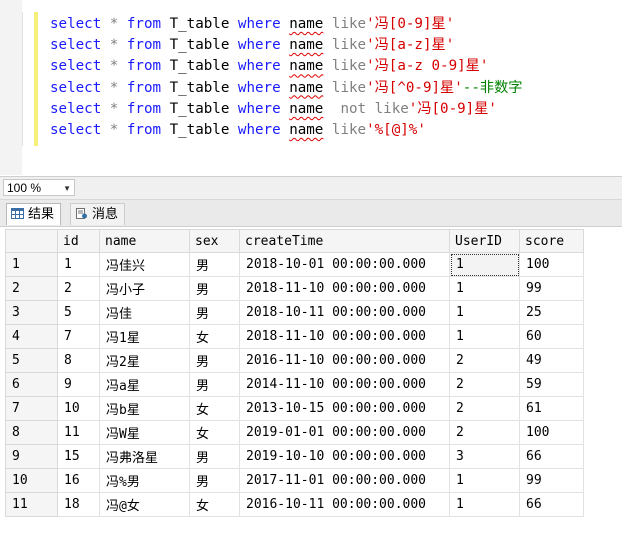 The height and width of the screenshot is (541, 622). I want to click on cell-id: 15, so click(78, 456).